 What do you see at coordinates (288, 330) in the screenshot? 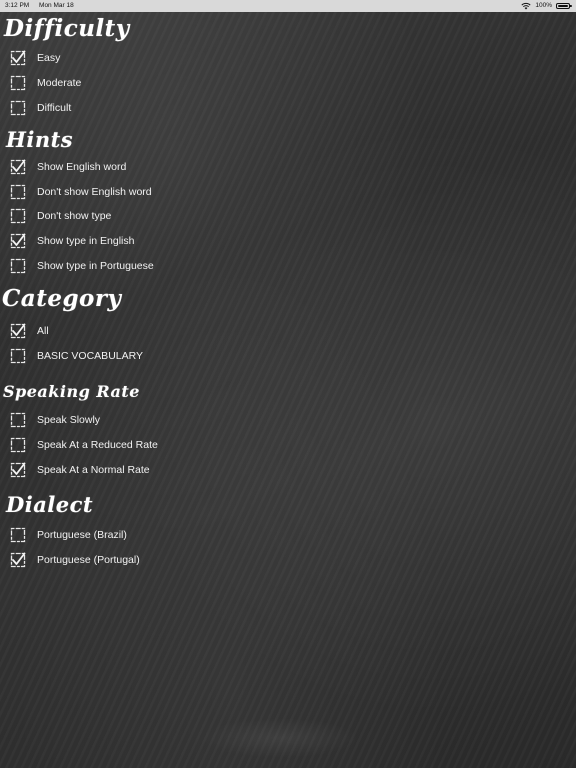
I see `option-all: All` at bounding box center [288, 330].